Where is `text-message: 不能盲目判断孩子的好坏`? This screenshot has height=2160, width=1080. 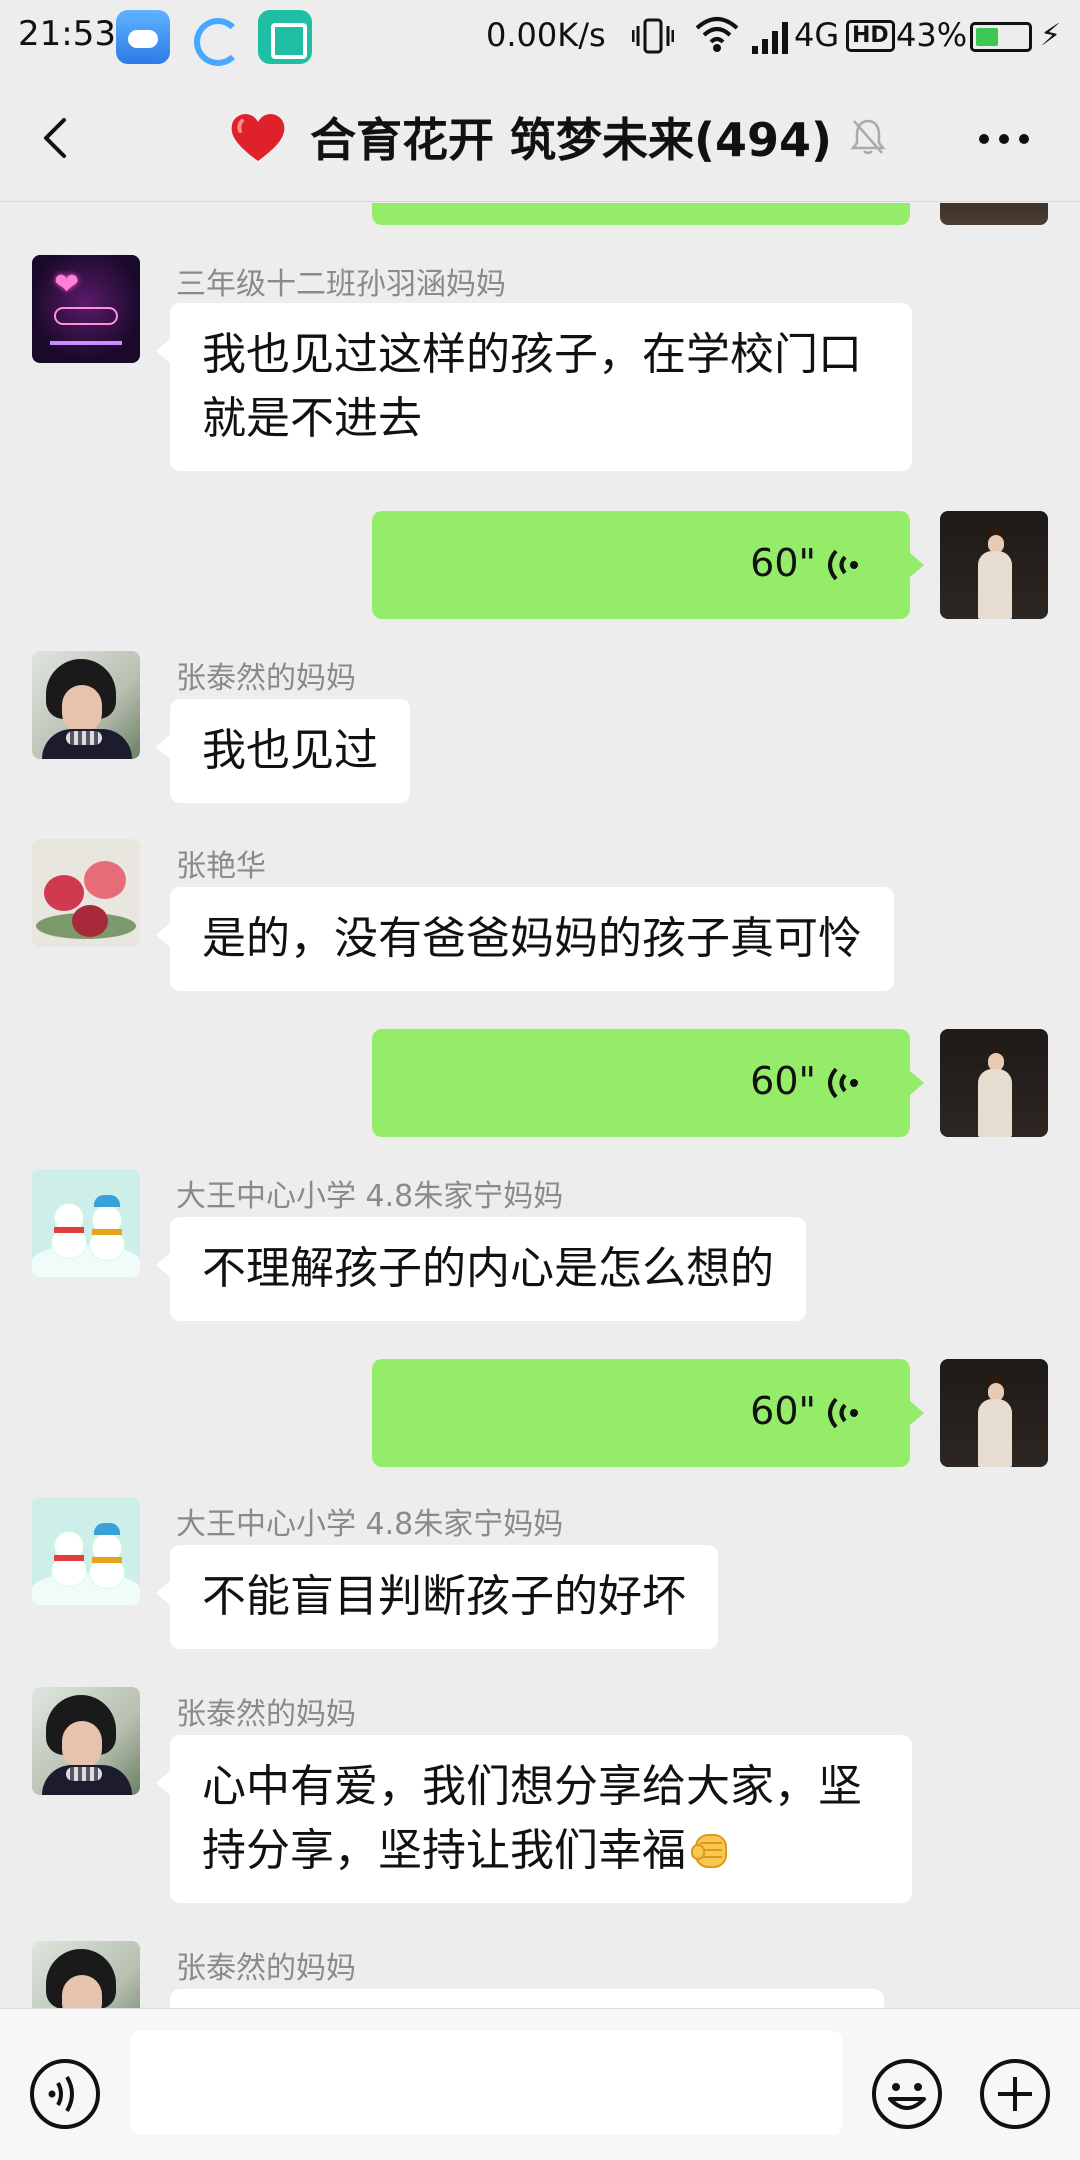 text-message: 不能盲目判断孩子的好坏 is located at coordinates (437, 1597).